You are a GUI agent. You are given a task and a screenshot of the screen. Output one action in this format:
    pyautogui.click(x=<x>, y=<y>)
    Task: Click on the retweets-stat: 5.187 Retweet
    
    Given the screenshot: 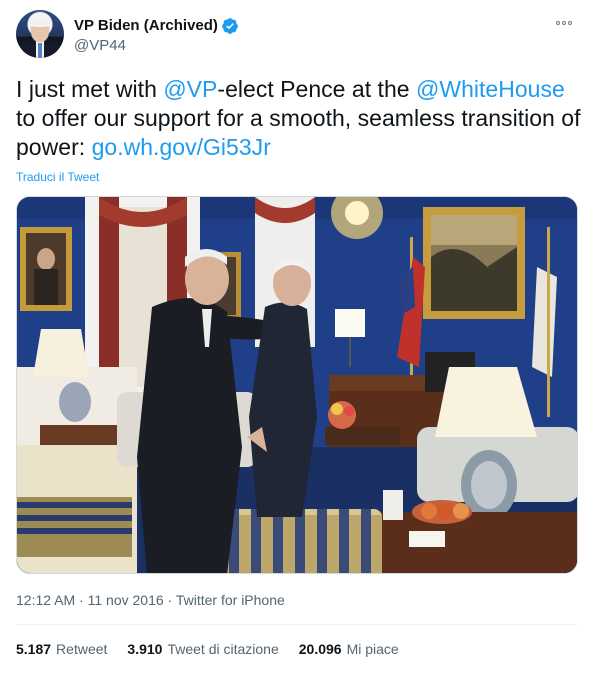 What is the action you would take?
    pyautogui.click(x=61, y=649)
    